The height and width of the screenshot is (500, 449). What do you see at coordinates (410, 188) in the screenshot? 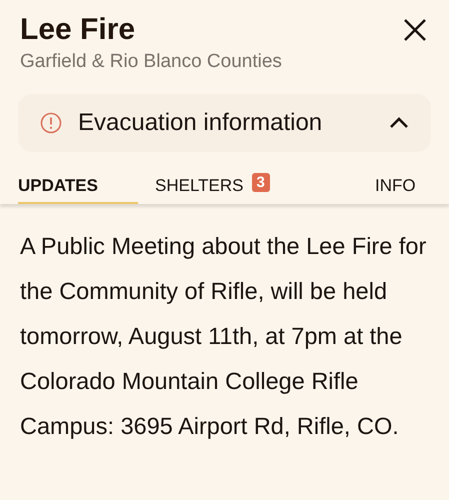
I see `tab: INFO` at bounding box center [410, 188].